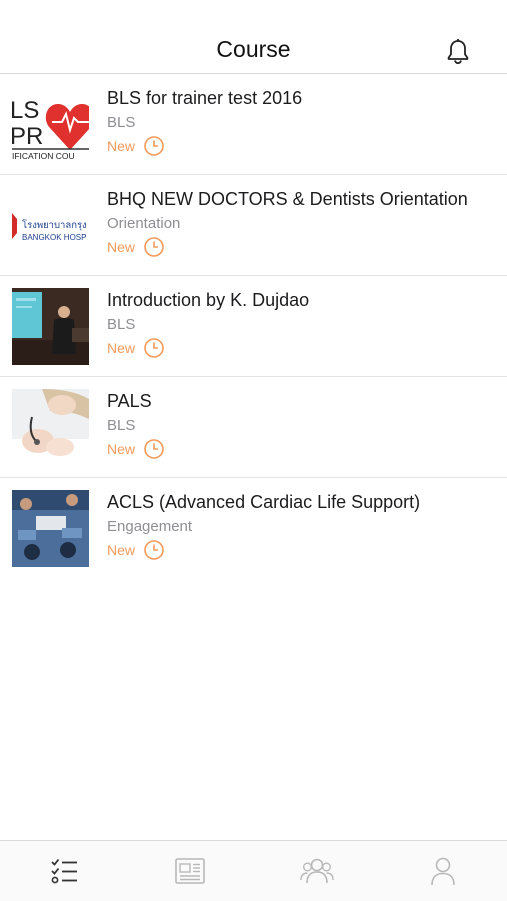 The image size is (507, 901). I want to click on checklist-icon, so click(64, 871).